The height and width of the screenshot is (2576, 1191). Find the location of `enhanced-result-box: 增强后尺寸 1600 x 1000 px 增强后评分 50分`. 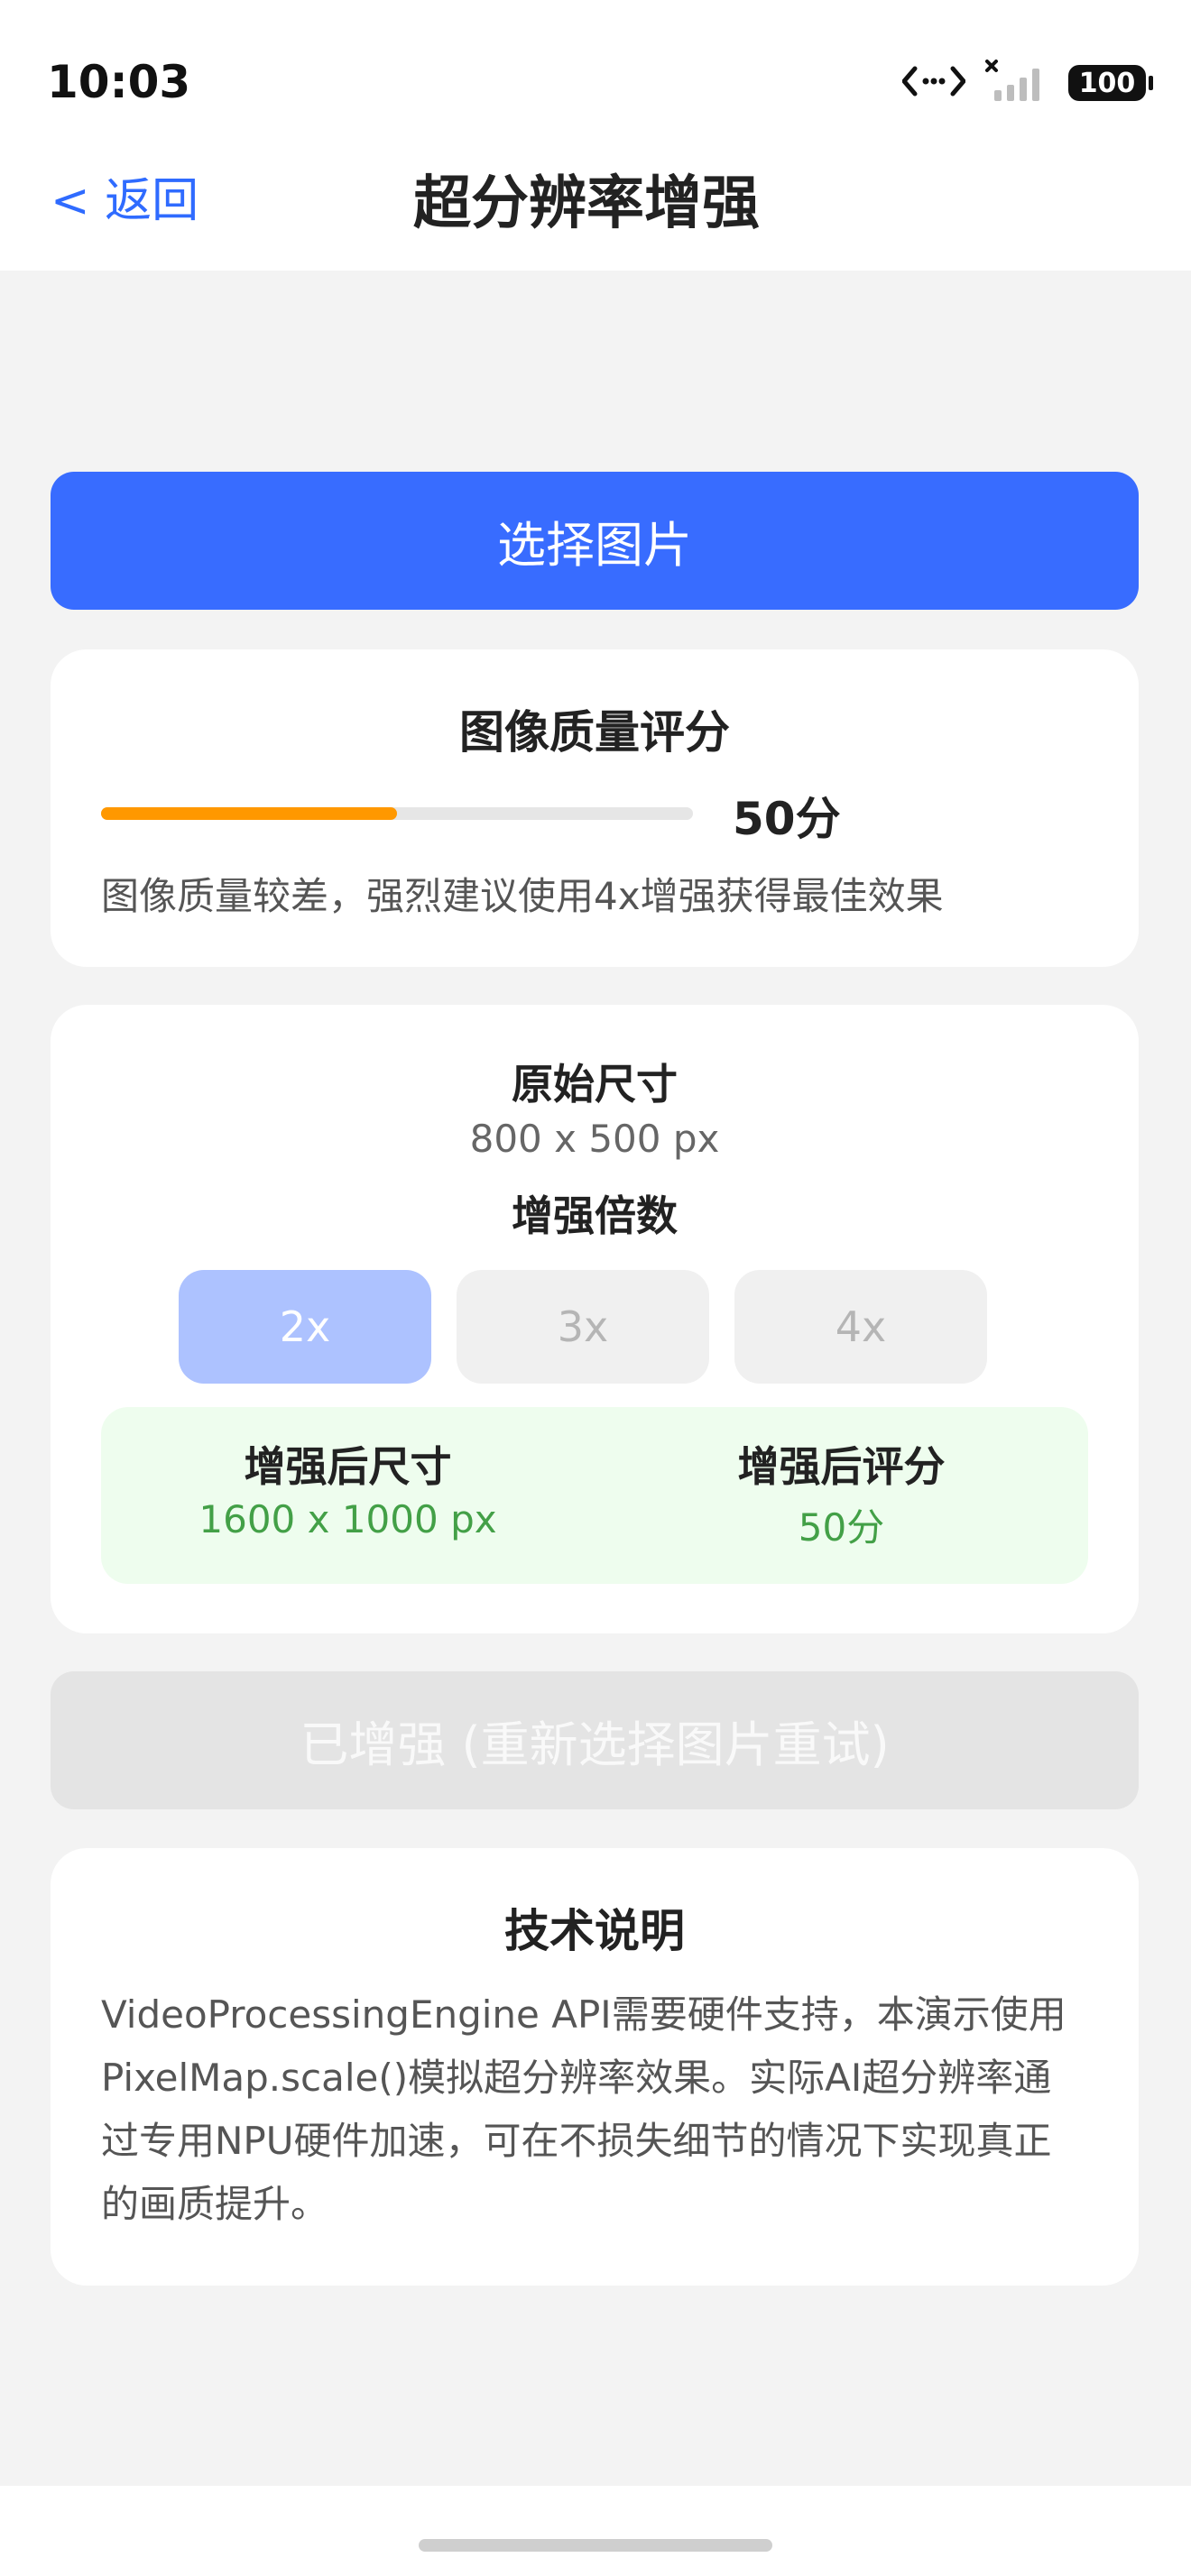

enhanced-result-box: 增强后尺寸 1600 x 1000 px 增强后评分 50分 is located at coordinates (594, 1495).